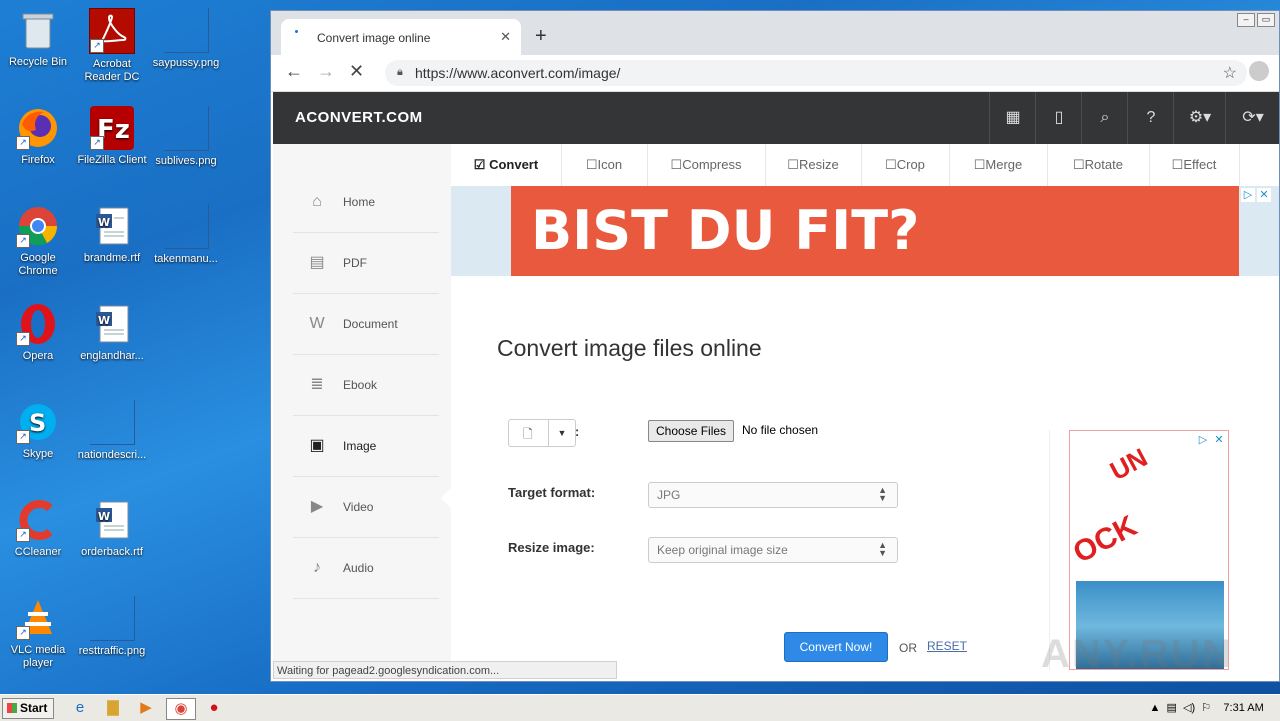  Describe the element at coordinates (38, 136) in the screenshot. I see `desktop-icon-firefox: ↗ Firefox` at that location.